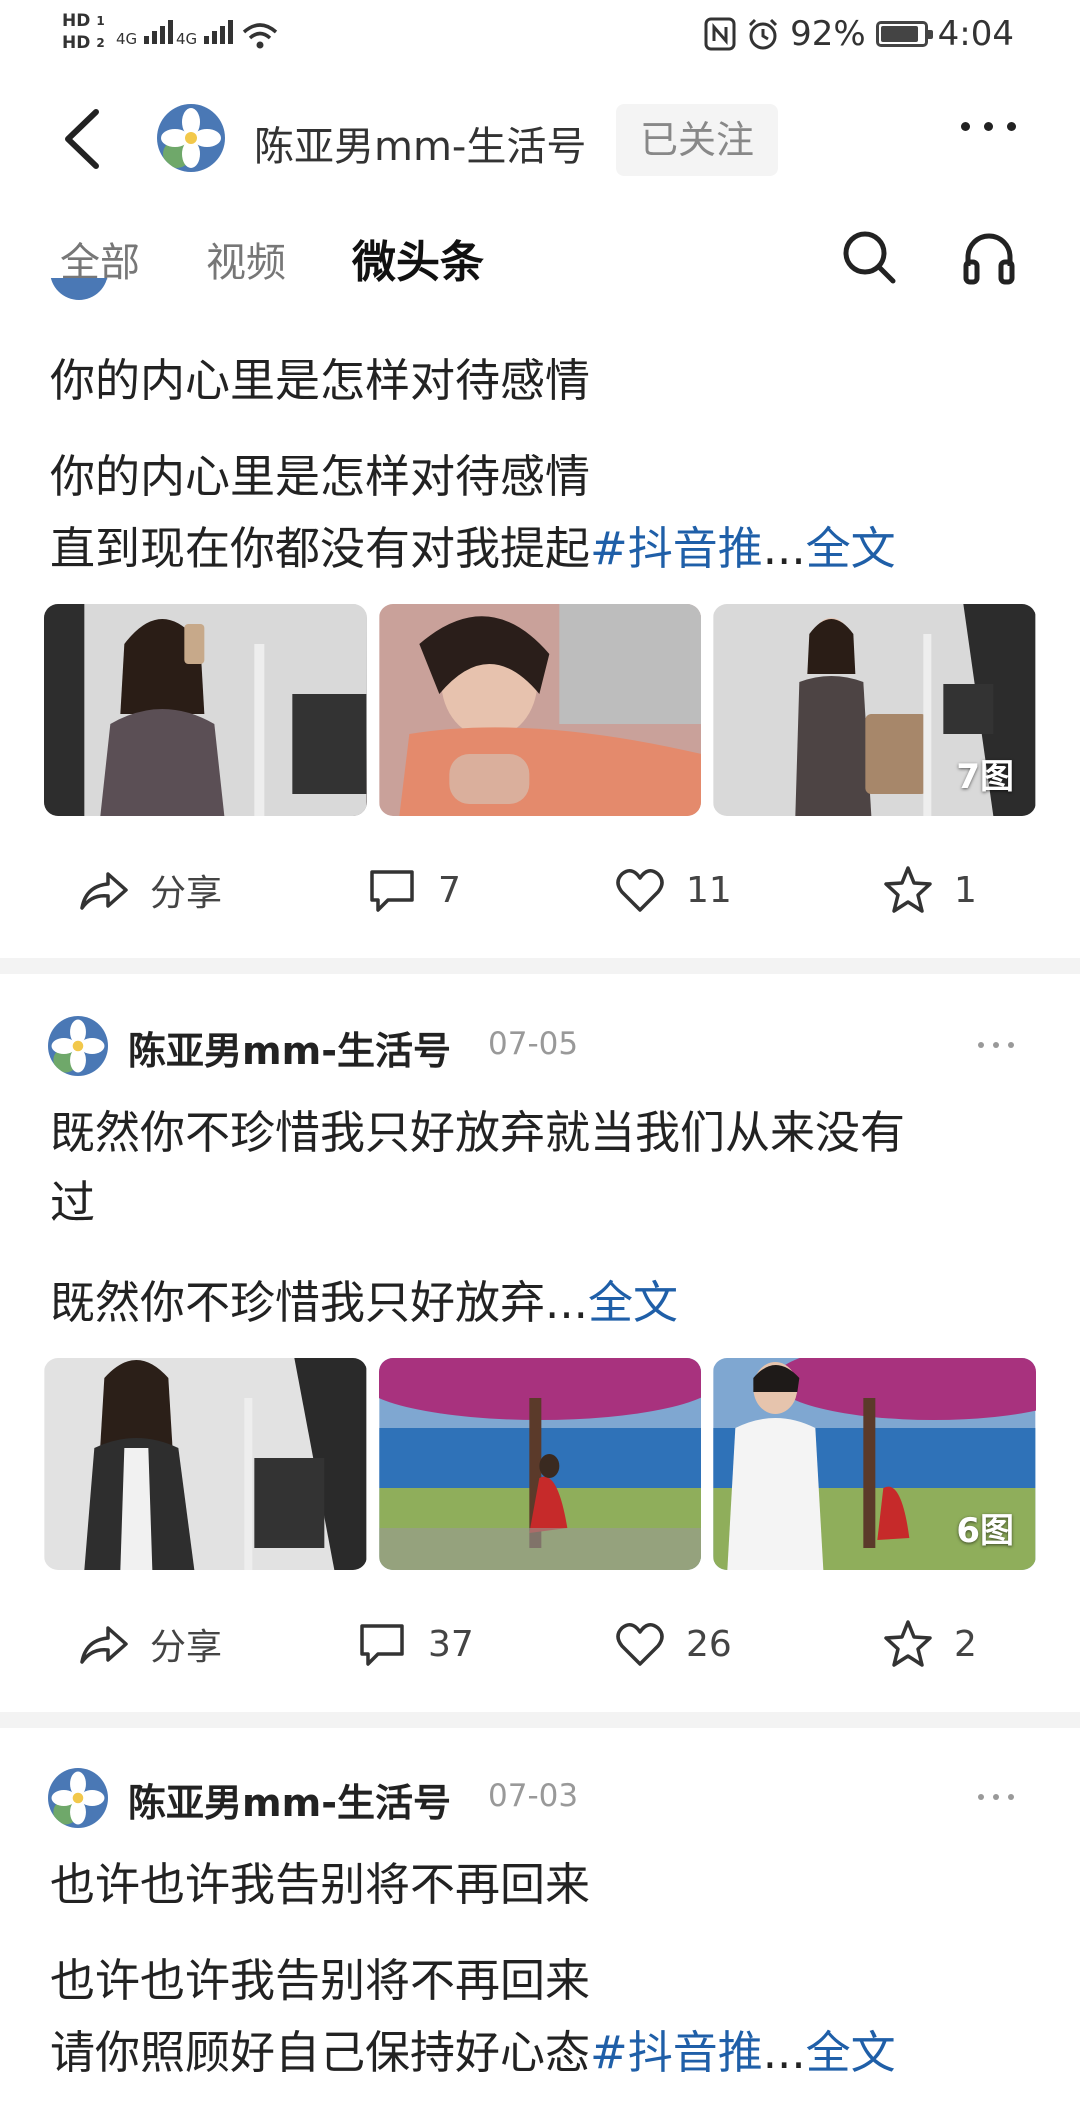 The height and width of the screenshot is (2106, 1080). I want to click on like-count: 26, so click(709, 1644).